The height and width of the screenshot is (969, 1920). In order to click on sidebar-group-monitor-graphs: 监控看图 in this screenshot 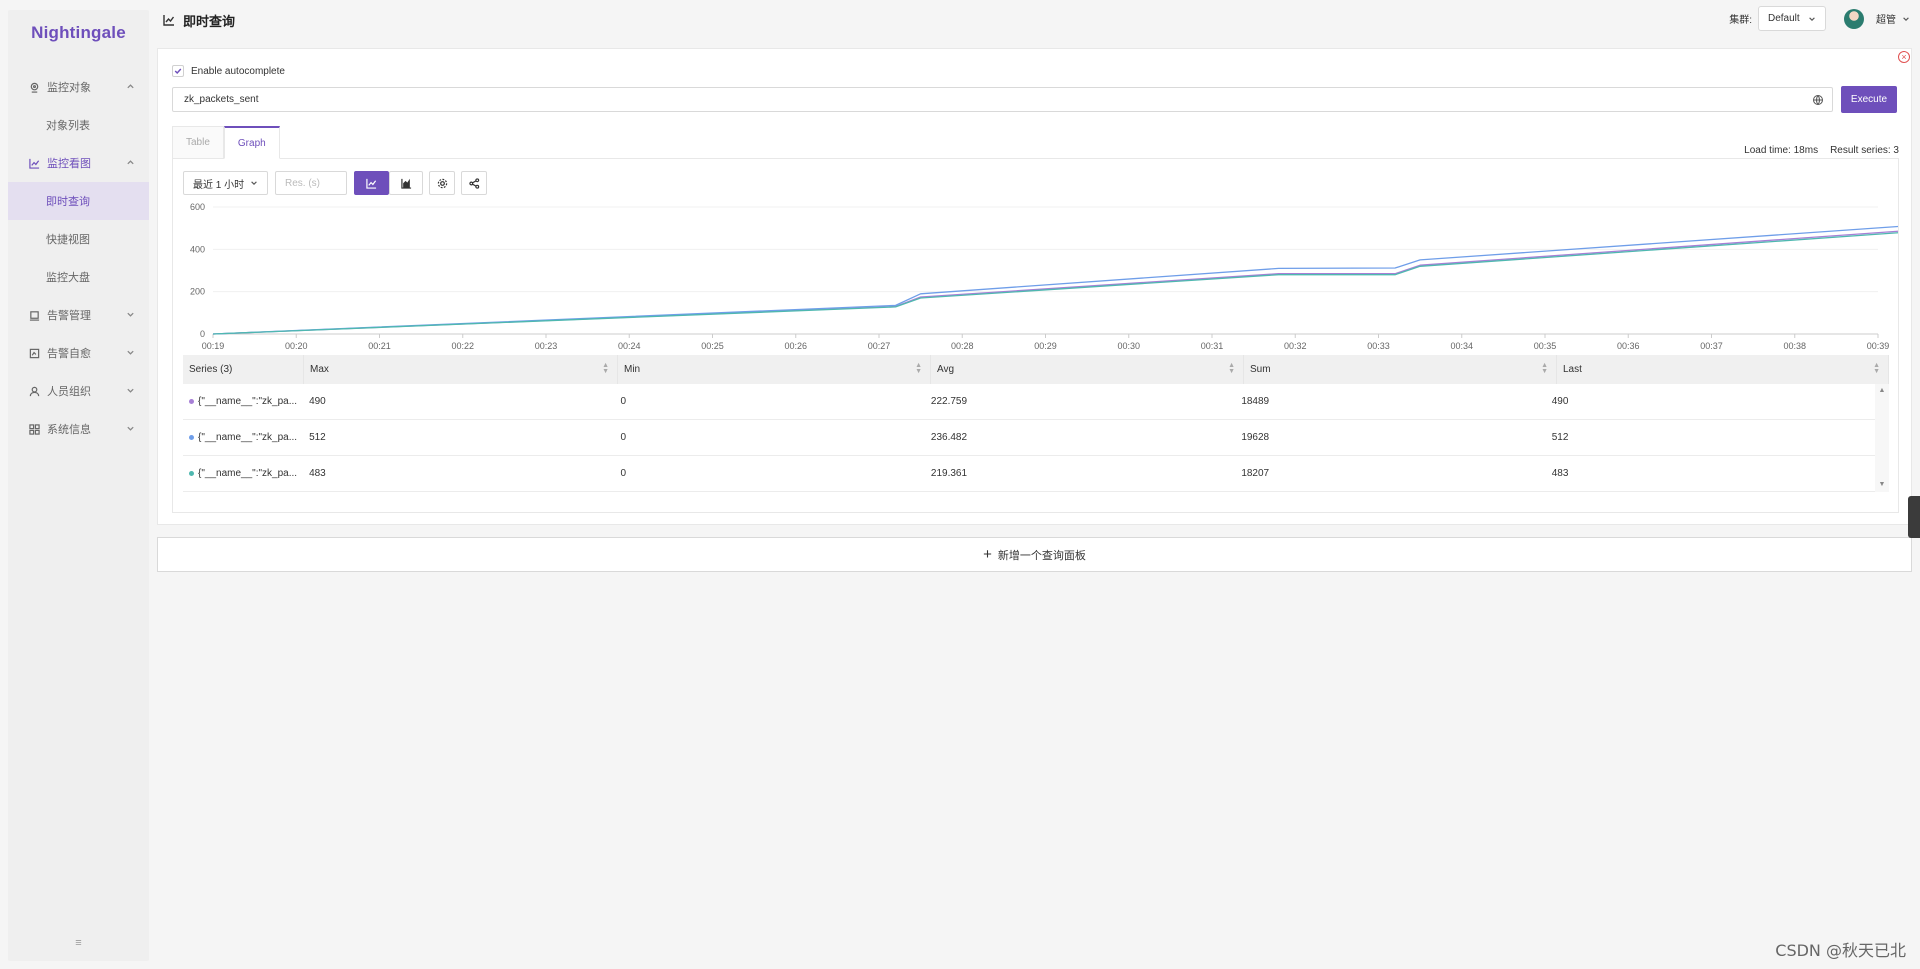, I will do `click(78, 163)`.